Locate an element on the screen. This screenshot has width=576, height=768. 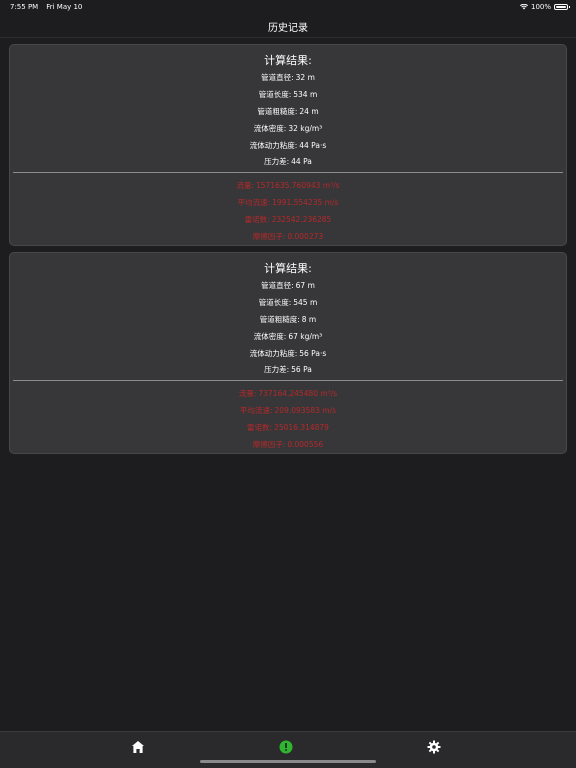
pipe-diameter-row: 管道直径: 67 m is located at coordinates (288, 285).